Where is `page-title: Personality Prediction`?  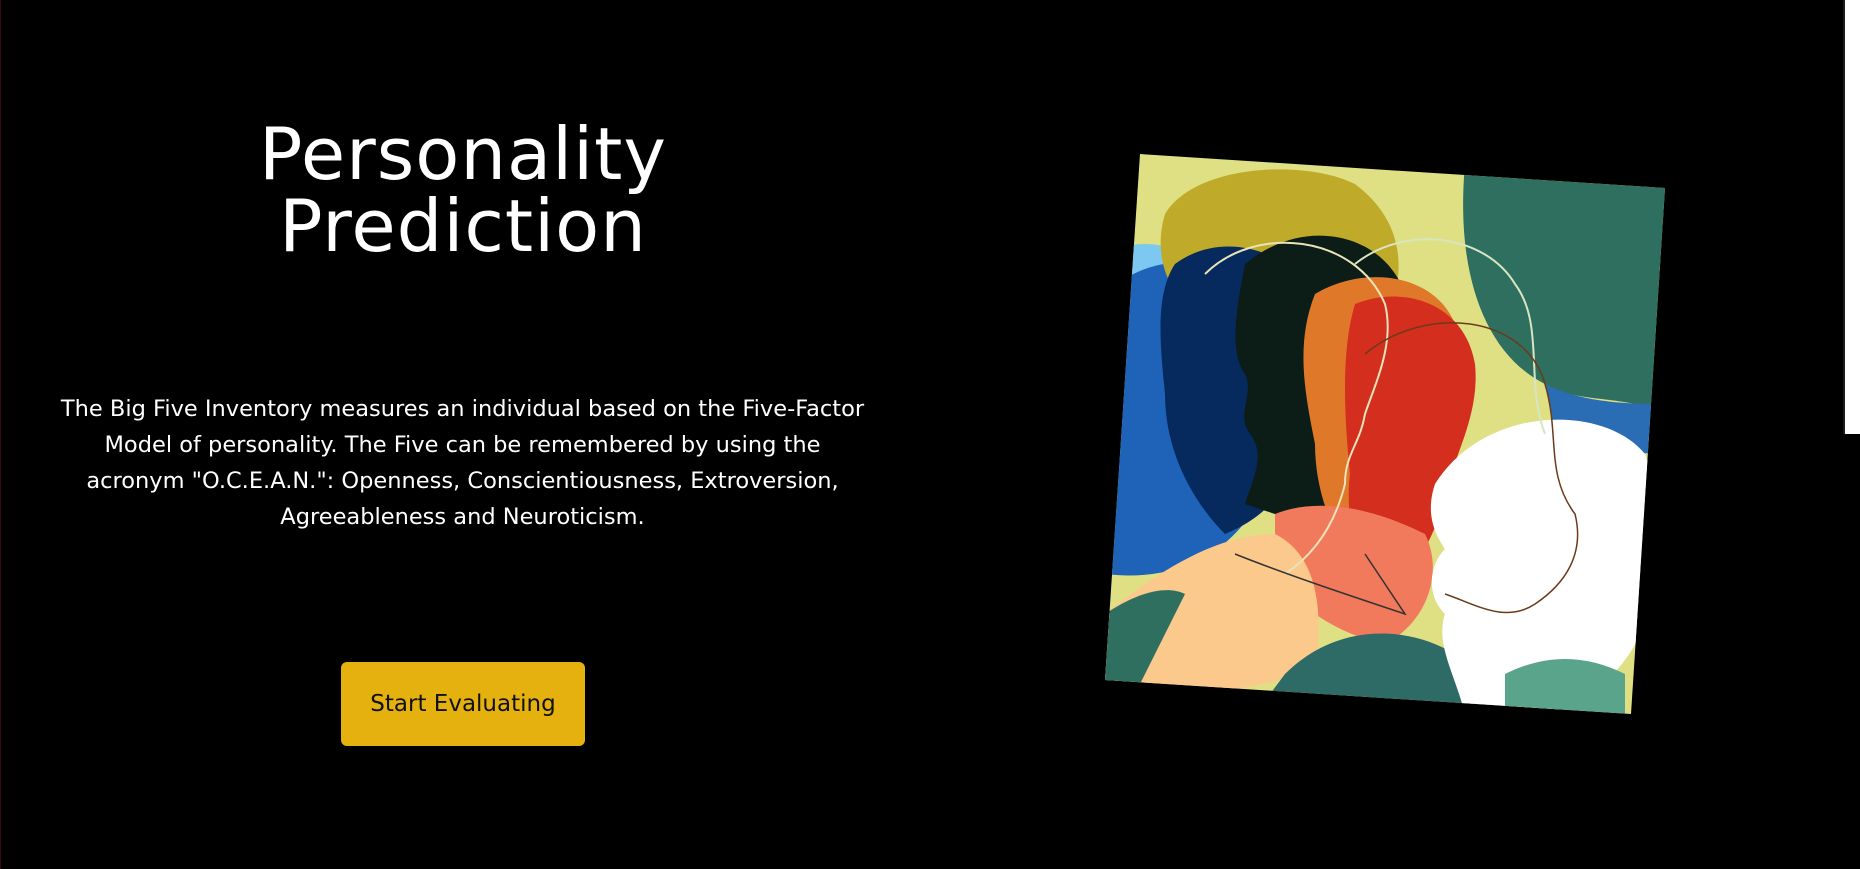 page-title: Personality Prediction is located at coordinates (463, 190).